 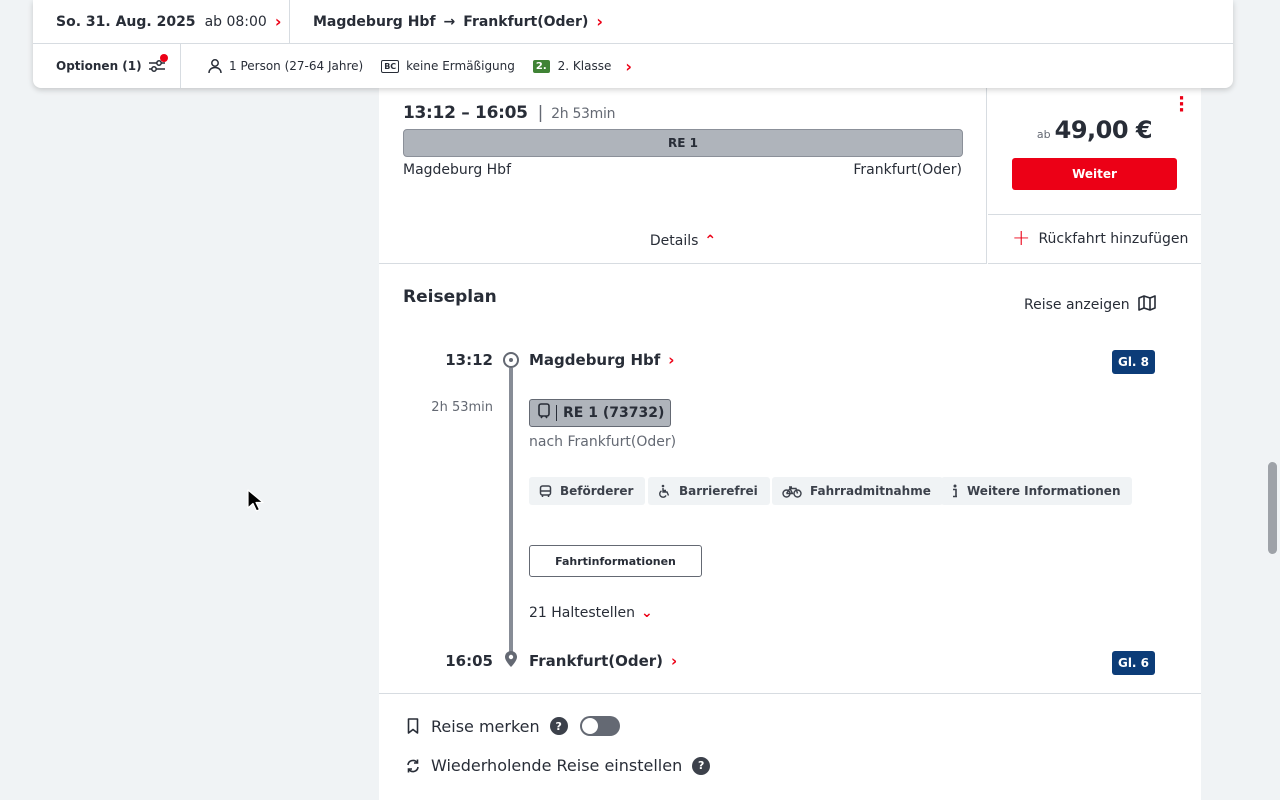 What do you see at coordinates (469, 360) in the screenshot?
I see `departure-time: 13:12` at bounding box center [469, 360].